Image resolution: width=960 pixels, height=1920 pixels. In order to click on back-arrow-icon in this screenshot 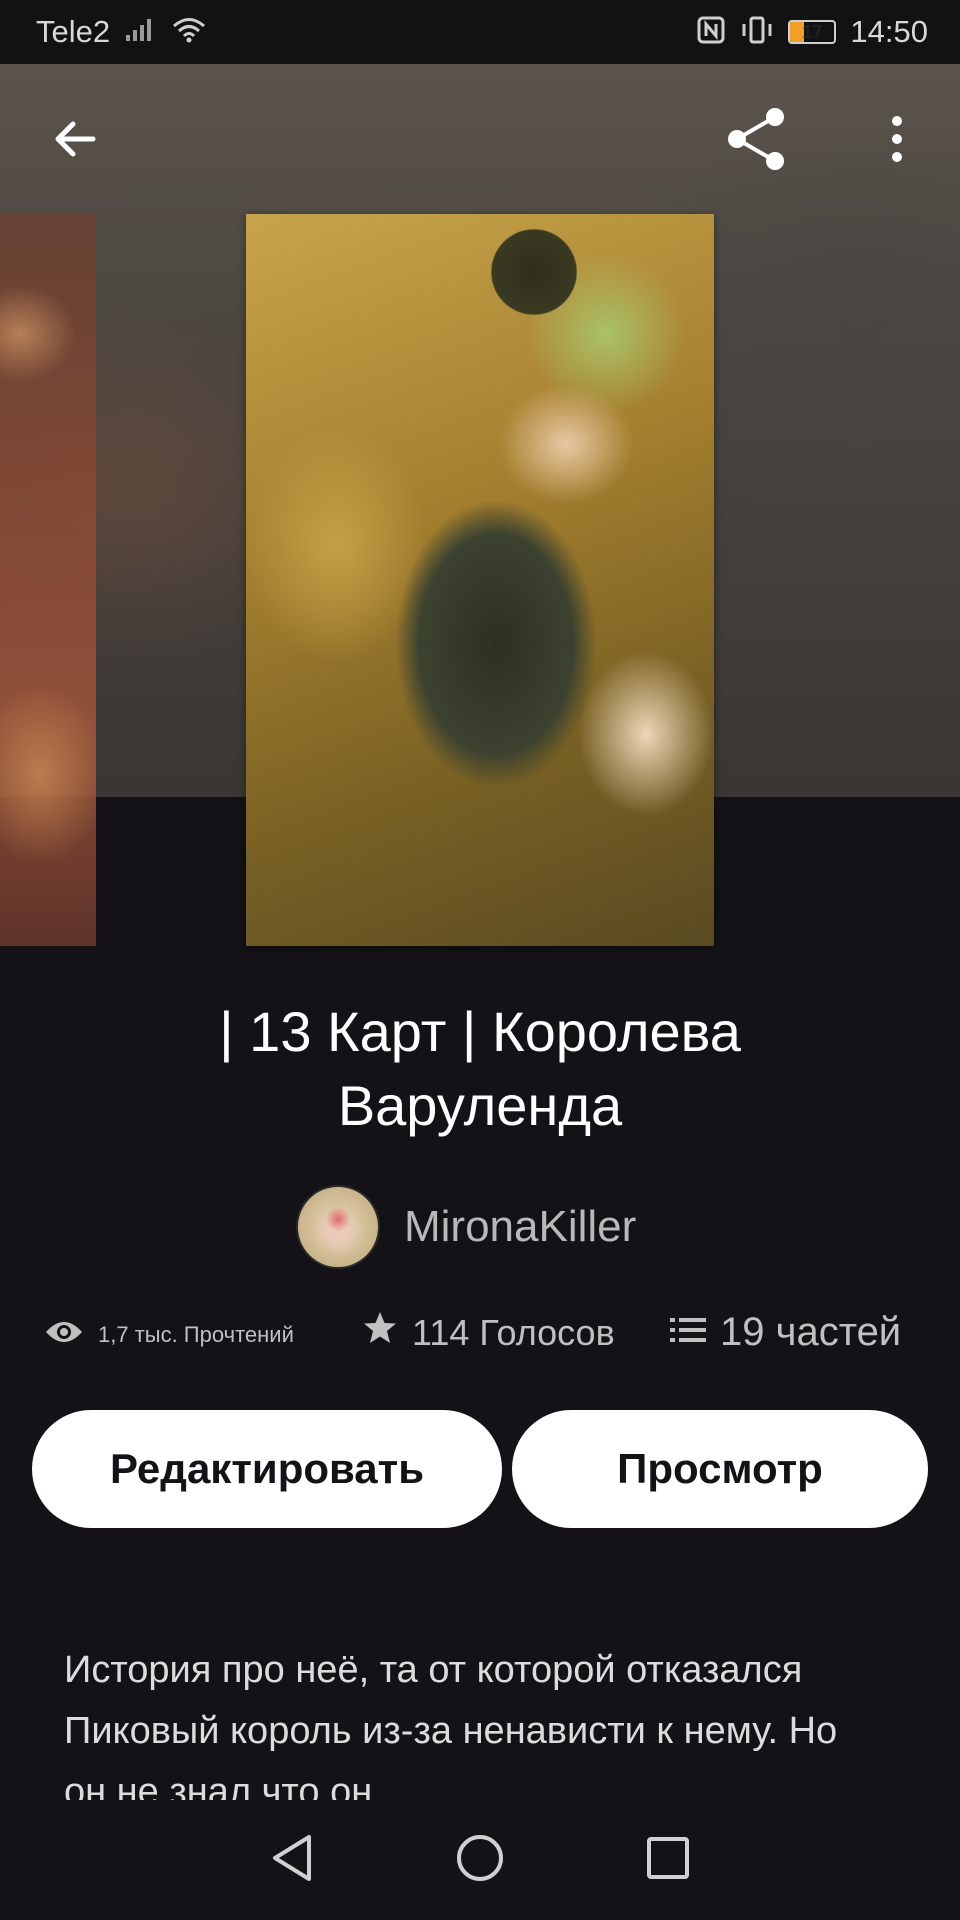, I will do `click(75, 139)`.